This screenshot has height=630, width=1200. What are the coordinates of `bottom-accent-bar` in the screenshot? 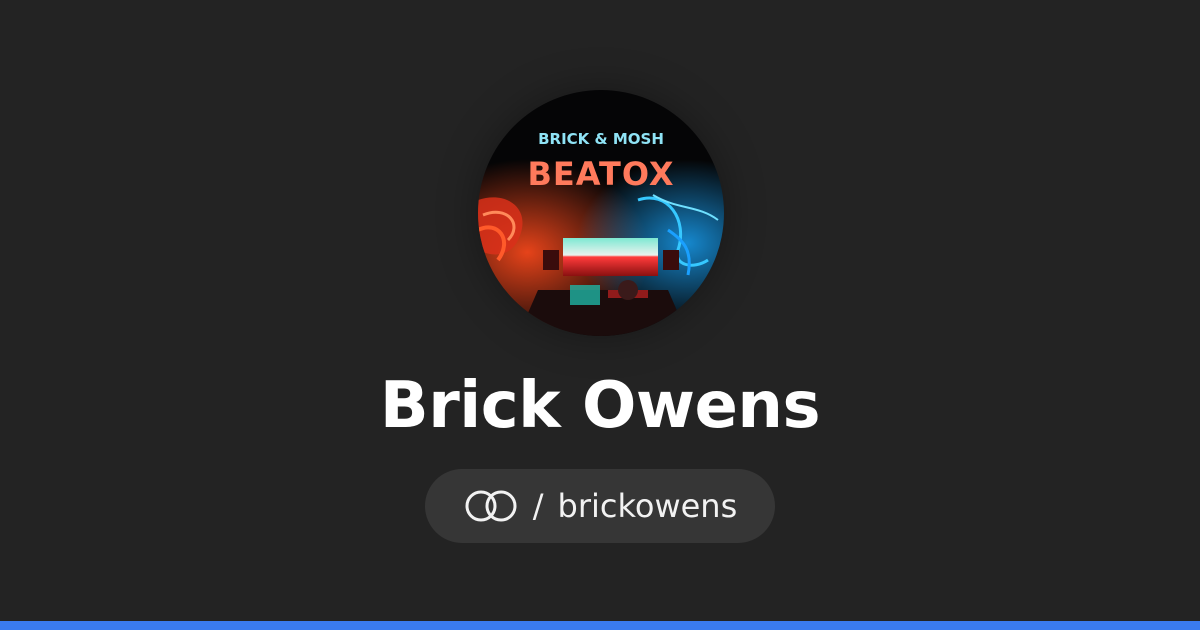 It's located at (600, 625).